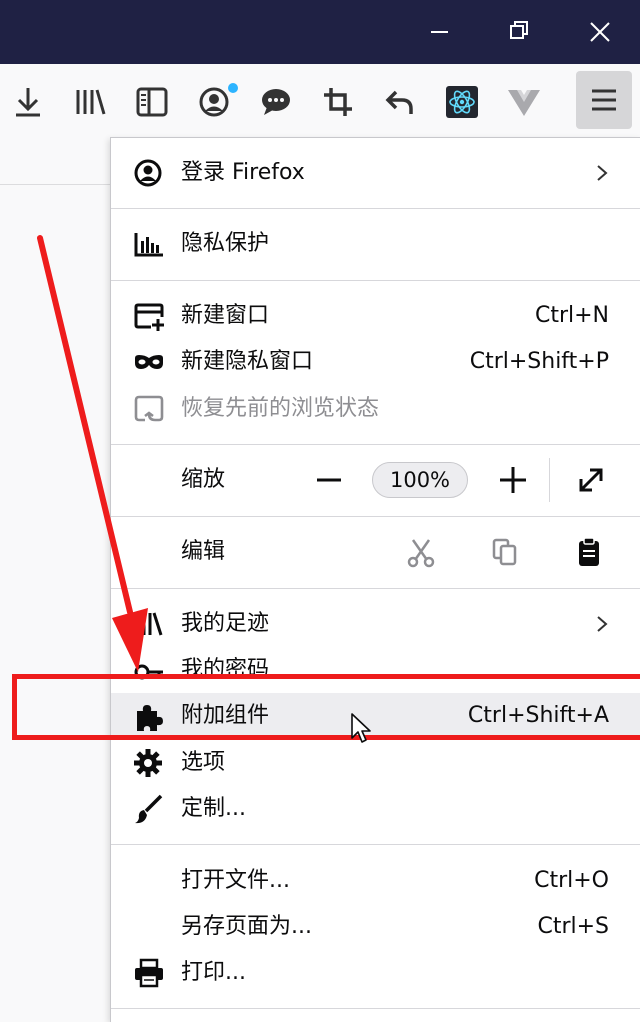  Describe the element at coordinates (276, 102) in the screenshot. I see `chat-icon` at that location.